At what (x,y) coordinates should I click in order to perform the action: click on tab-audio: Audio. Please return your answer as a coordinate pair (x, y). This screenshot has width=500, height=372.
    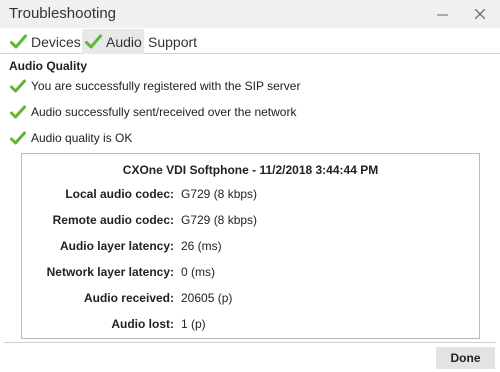
    Looking at the image, I should click on (113, 41).